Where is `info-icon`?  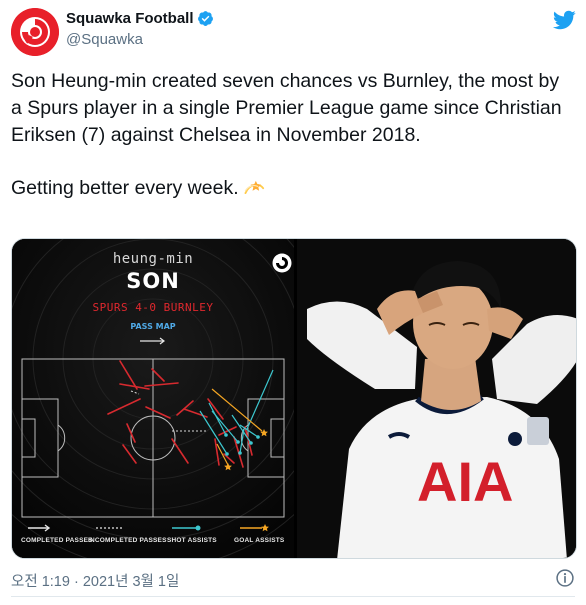
info-icon is located at coordinates (565, 578).